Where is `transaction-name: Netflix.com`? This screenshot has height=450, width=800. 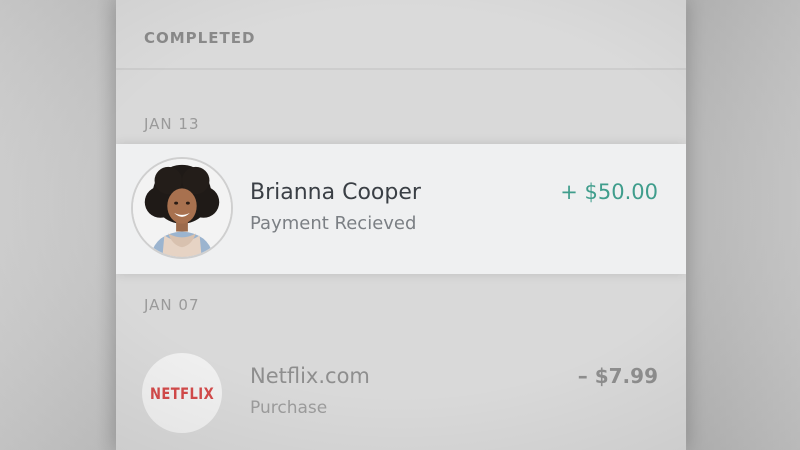
transaction-name: Netflix.com is located at coordinates (310, 376).